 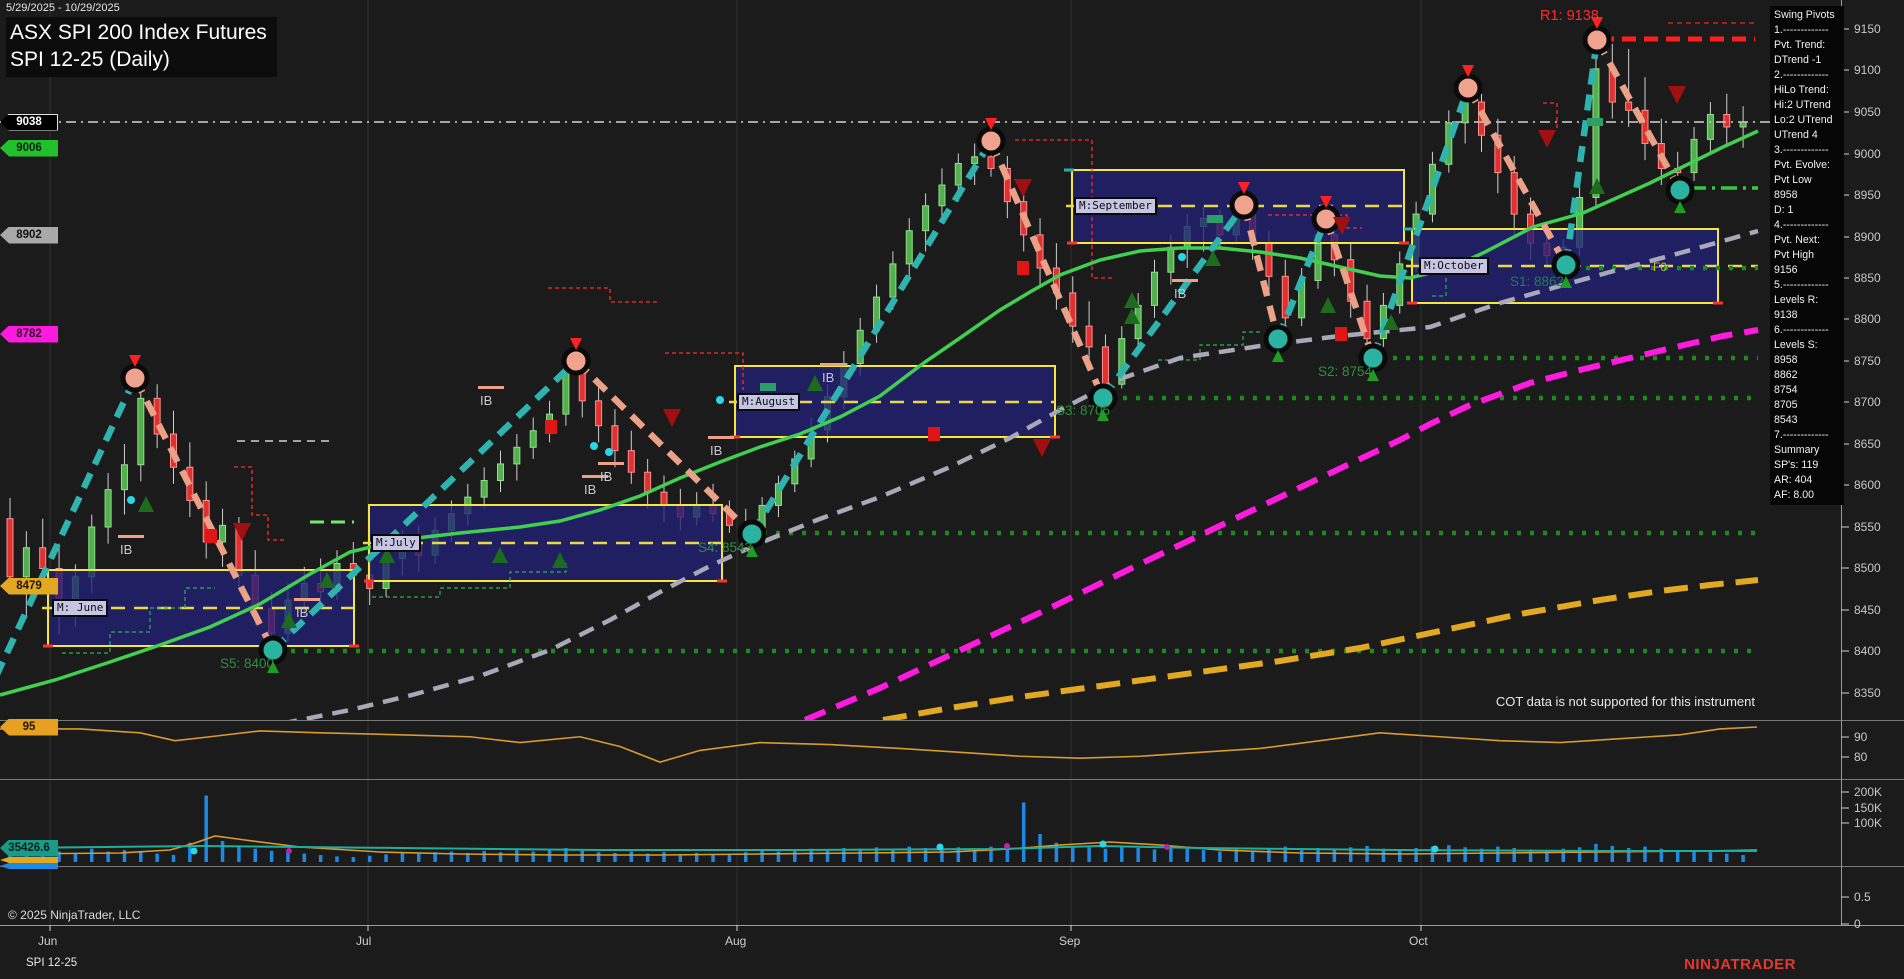 I want to click on axis-tick-label: 9050, so click(x=1867, y=112).